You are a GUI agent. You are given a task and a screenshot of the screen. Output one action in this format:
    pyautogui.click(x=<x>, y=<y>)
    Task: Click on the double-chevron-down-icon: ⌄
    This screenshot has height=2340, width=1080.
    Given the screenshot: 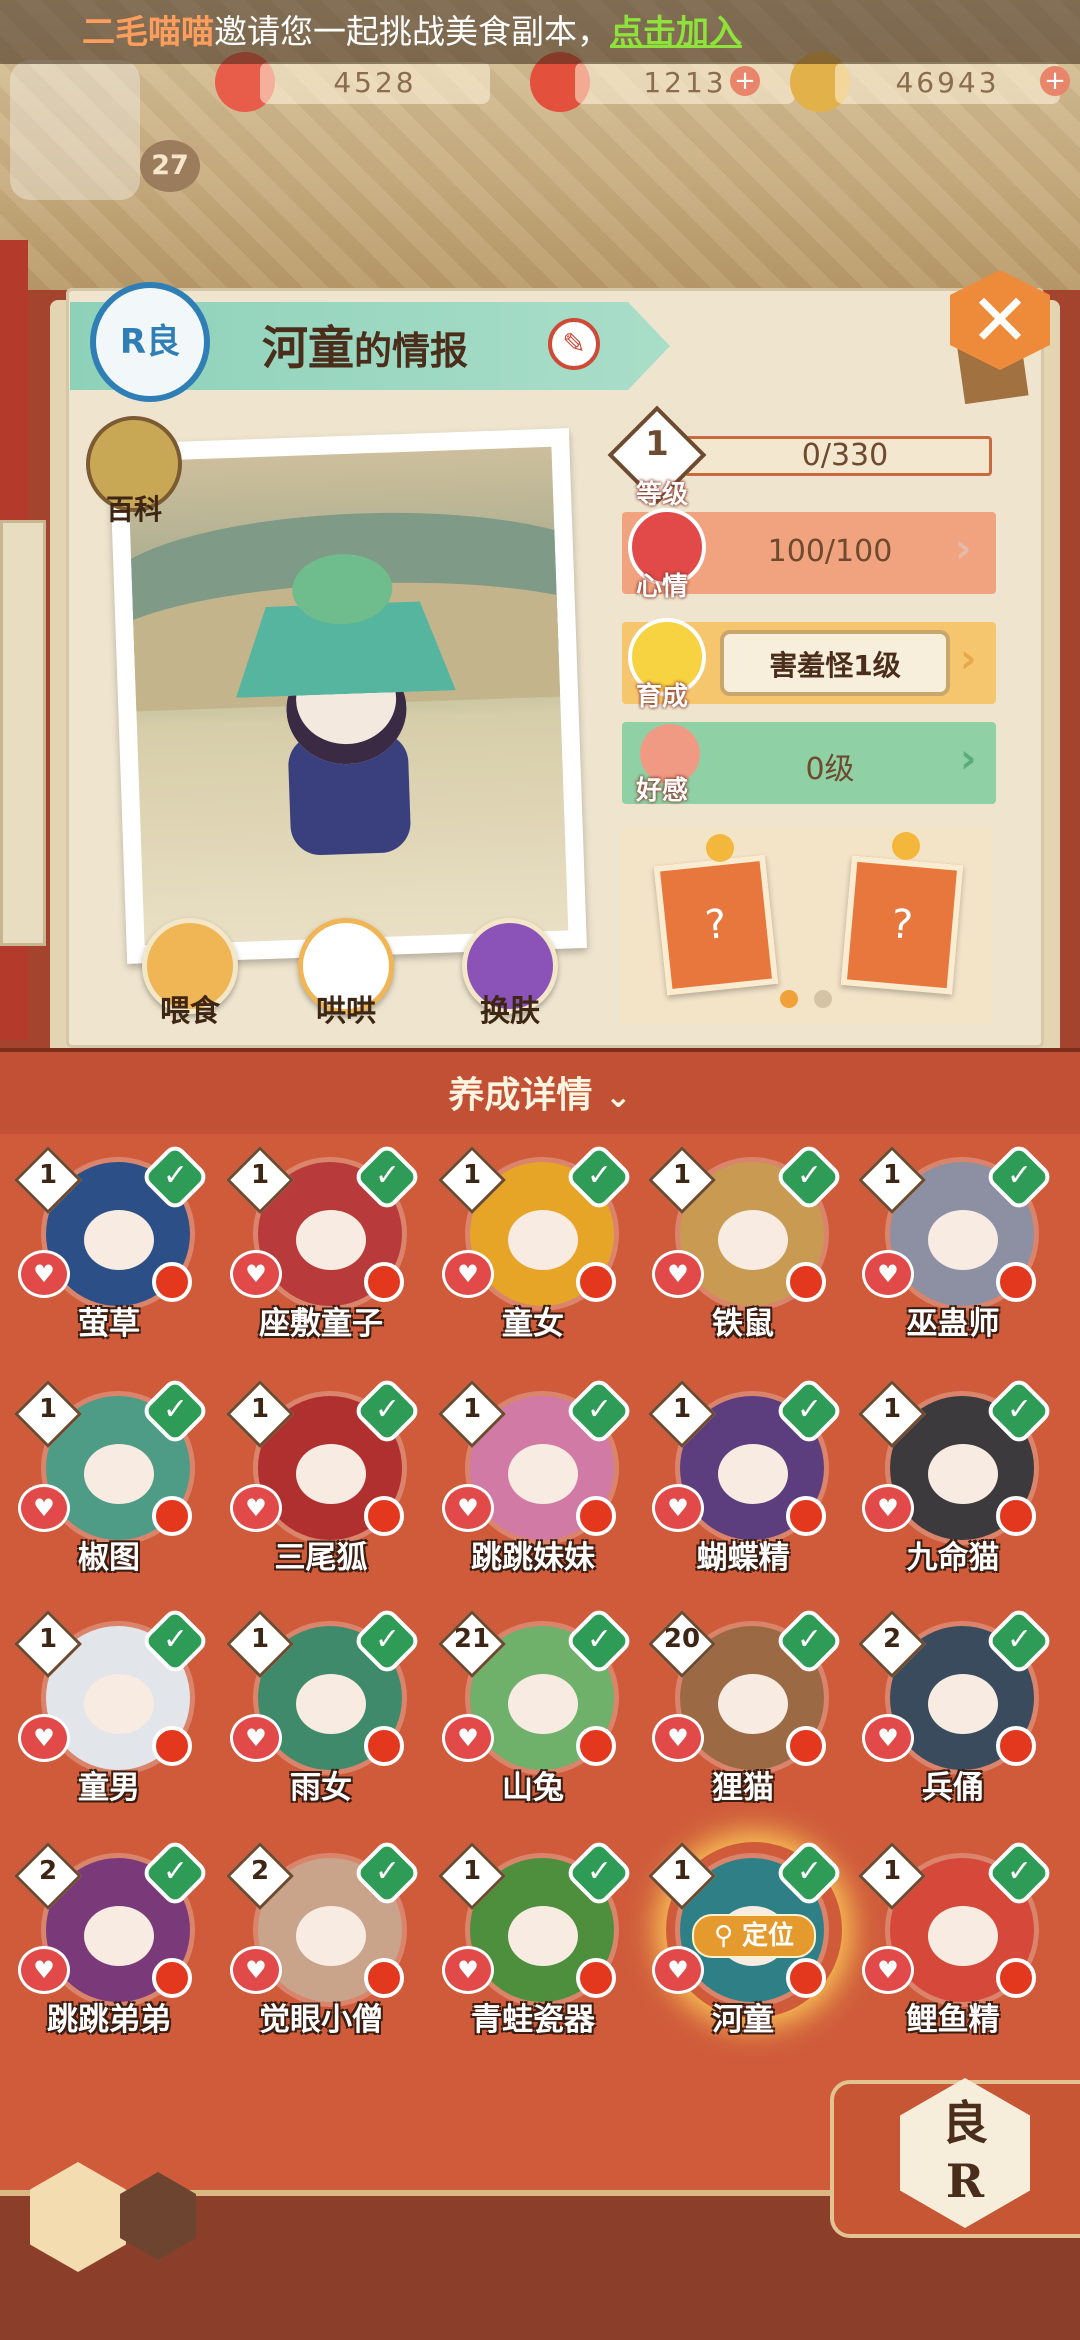 What is the action you would take?
    pyautogui.click(x=618, y=1096)
    